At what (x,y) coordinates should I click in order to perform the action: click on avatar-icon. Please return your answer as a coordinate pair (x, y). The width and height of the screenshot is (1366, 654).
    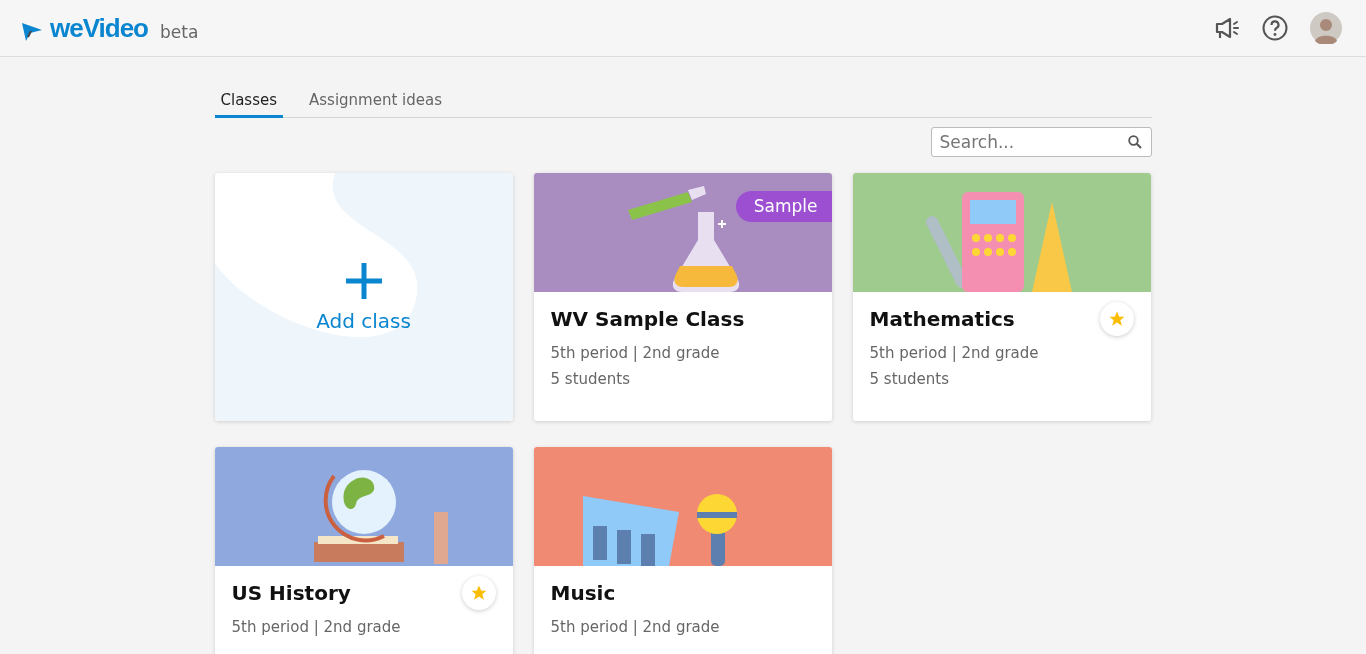
    Looking at the image, I should click on (1326, 28).